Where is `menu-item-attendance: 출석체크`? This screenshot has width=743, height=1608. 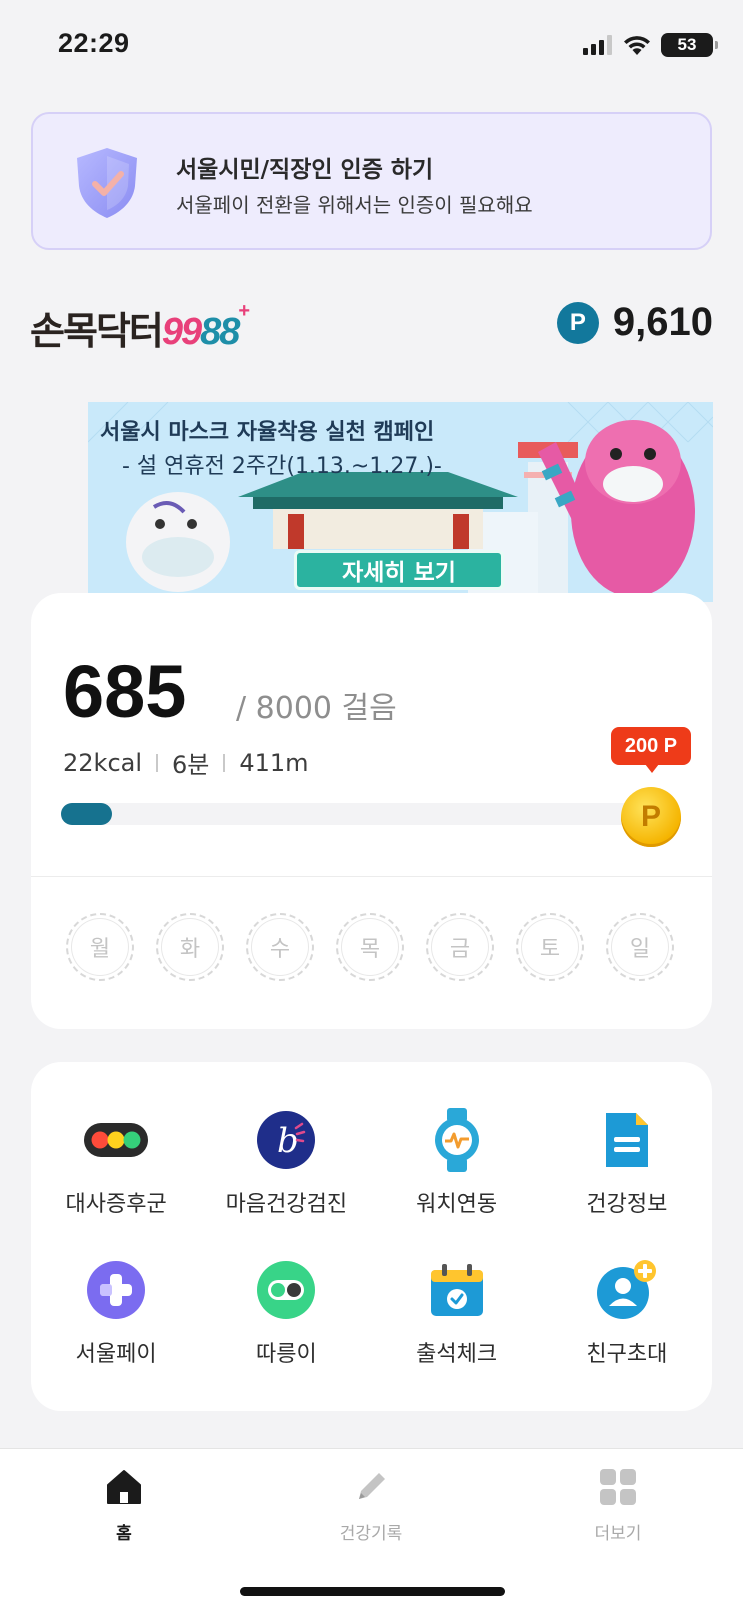 menu-item-attendance: 출석체크 is located at coordinates (457, 1313).